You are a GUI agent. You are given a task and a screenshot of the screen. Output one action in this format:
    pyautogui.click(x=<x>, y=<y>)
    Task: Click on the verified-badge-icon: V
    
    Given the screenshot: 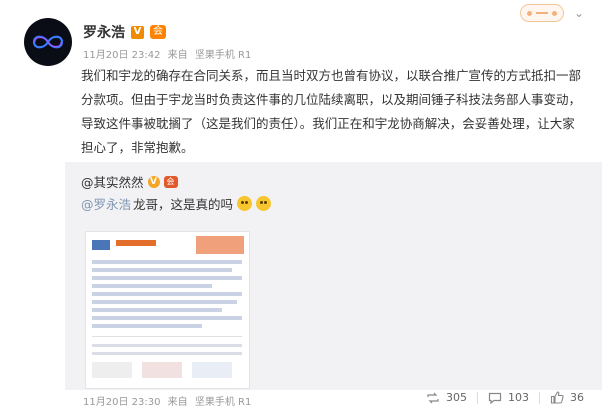 What is the action you would take?
    pyautogui.click(x=137, y=32)
    